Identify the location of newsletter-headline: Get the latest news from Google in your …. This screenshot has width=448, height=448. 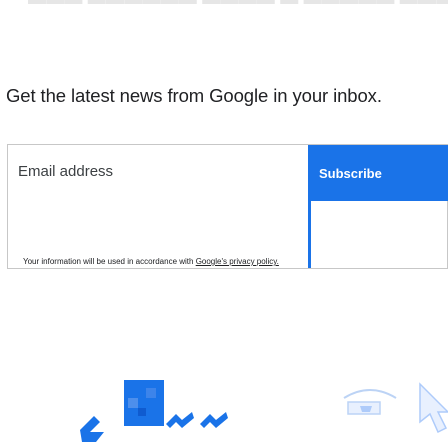
(194, 95).